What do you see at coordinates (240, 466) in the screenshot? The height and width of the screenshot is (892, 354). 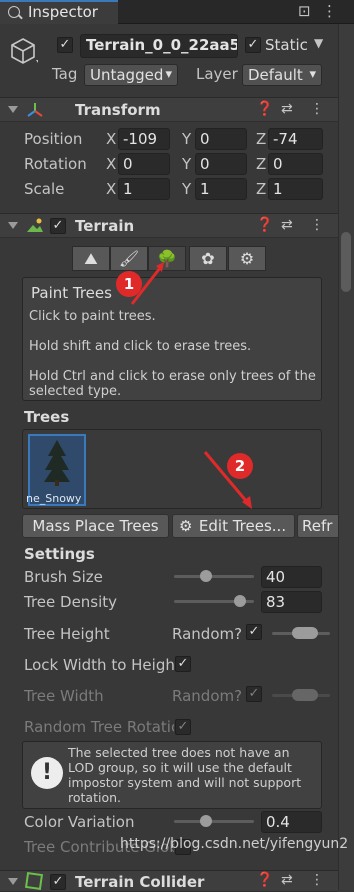 I see `annotation-marker-2: 2` at bounding box center [240, 466].